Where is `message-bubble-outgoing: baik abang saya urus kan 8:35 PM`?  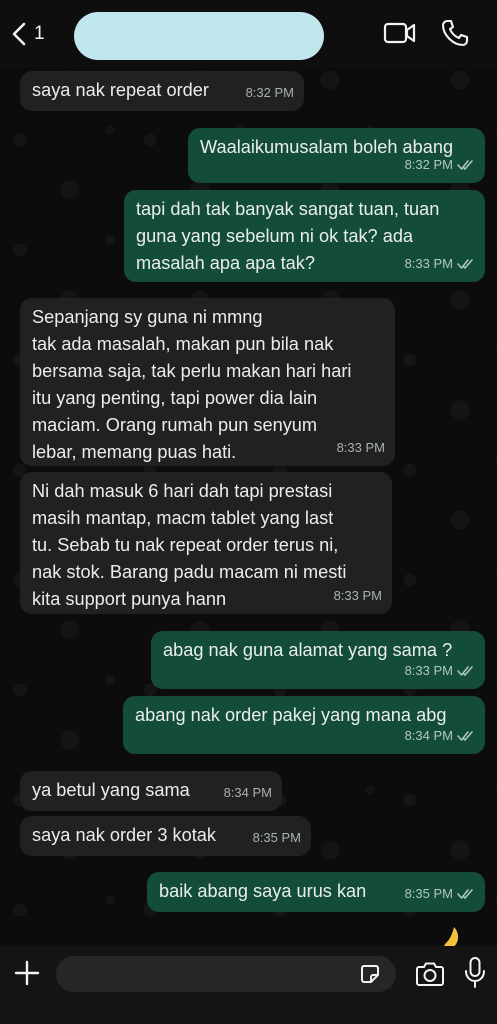 message-bubble-outgoing: baik abang saya urus kan 8:35 PM is located at coordinates (316, 892).